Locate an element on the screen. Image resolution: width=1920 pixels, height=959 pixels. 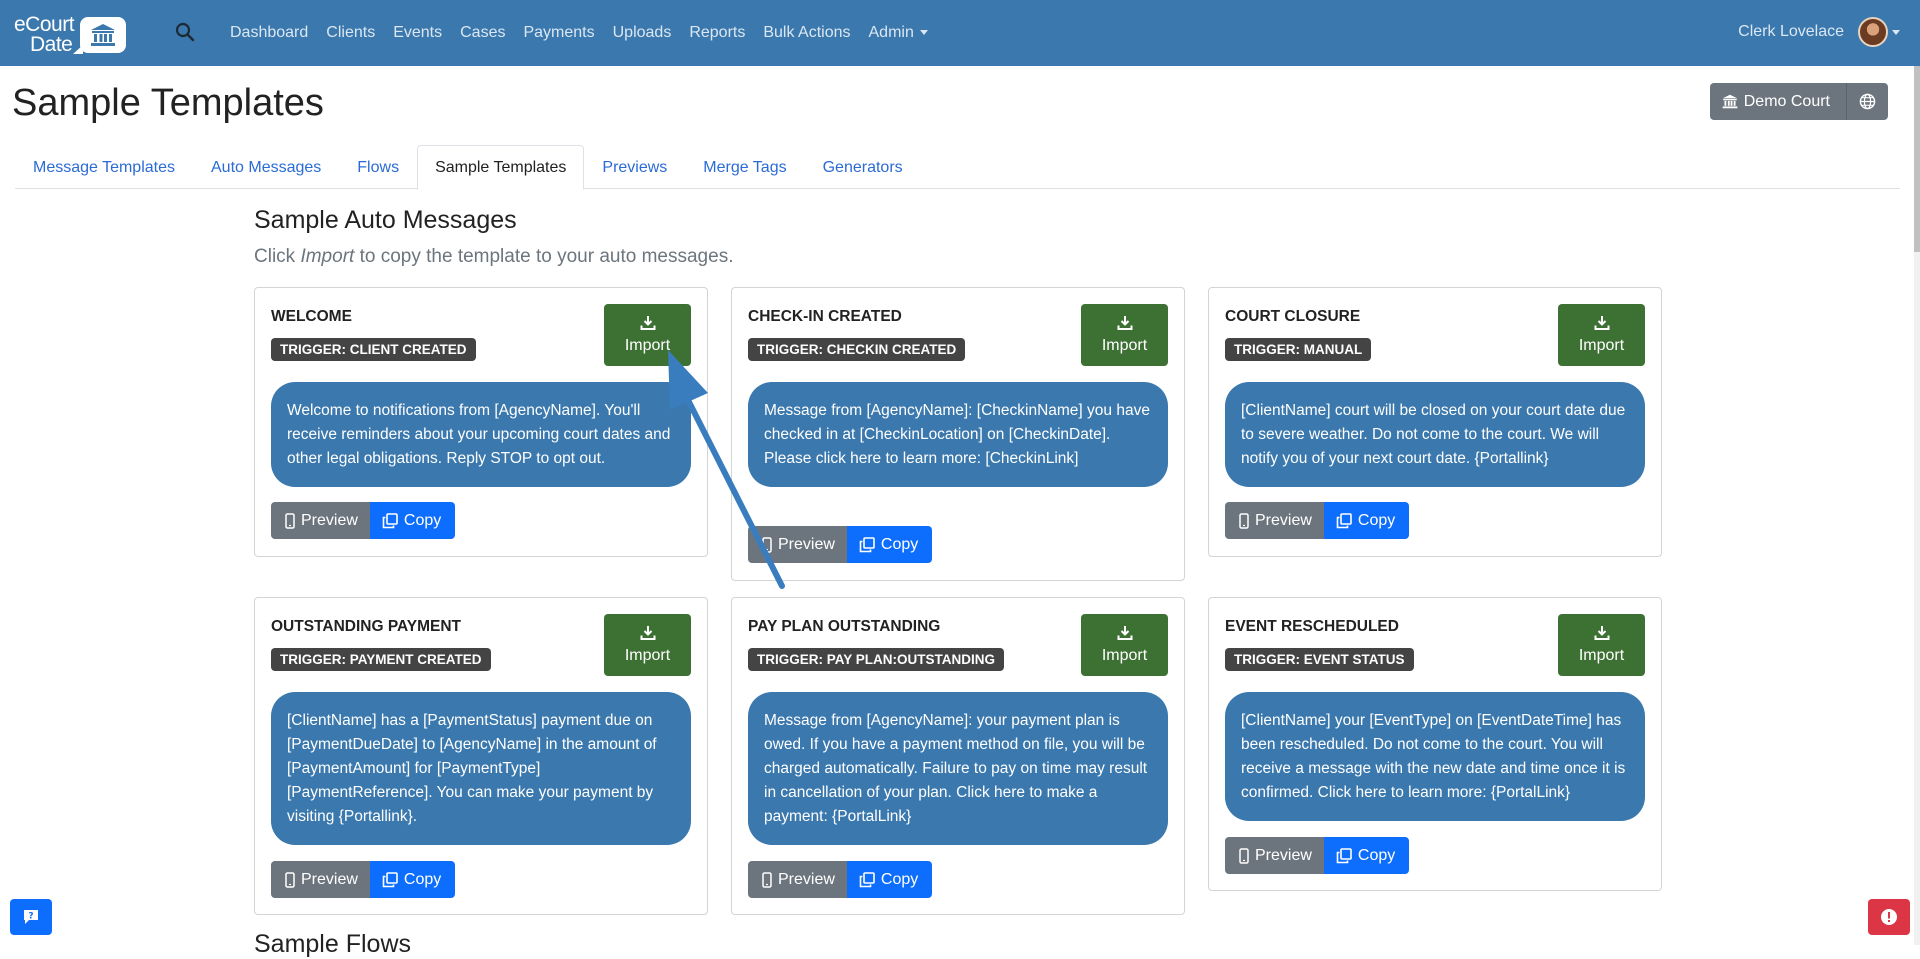
demo-court-button: Demo Court is located at coordinates (1777, 101).